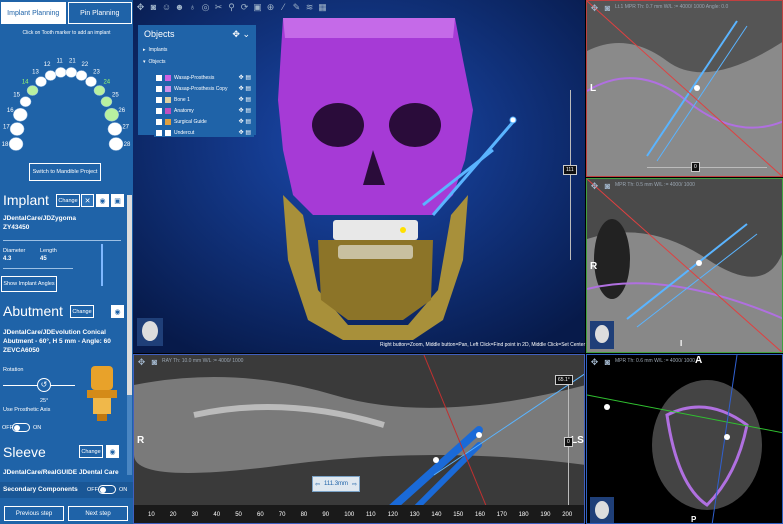 The width and height of the screenshot is (783, 524). Describe the element at coordinates (205, 7) in the screenshot. I see `measure-icon: ◎` at that location.